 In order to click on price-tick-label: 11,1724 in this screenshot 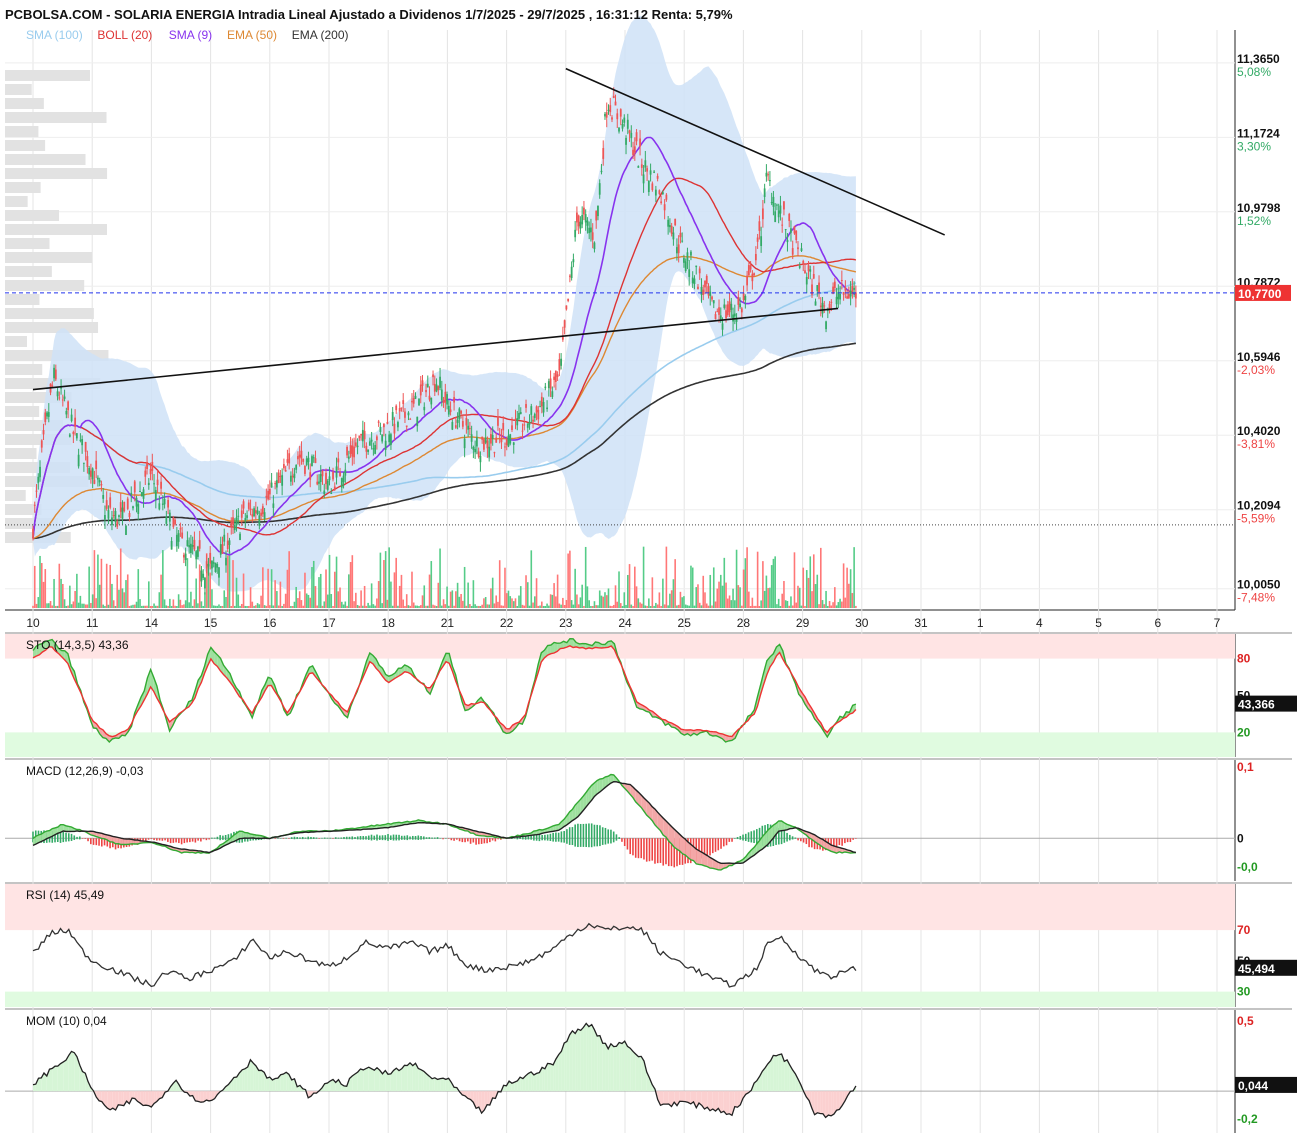, I will do `click(1258, 133)`.